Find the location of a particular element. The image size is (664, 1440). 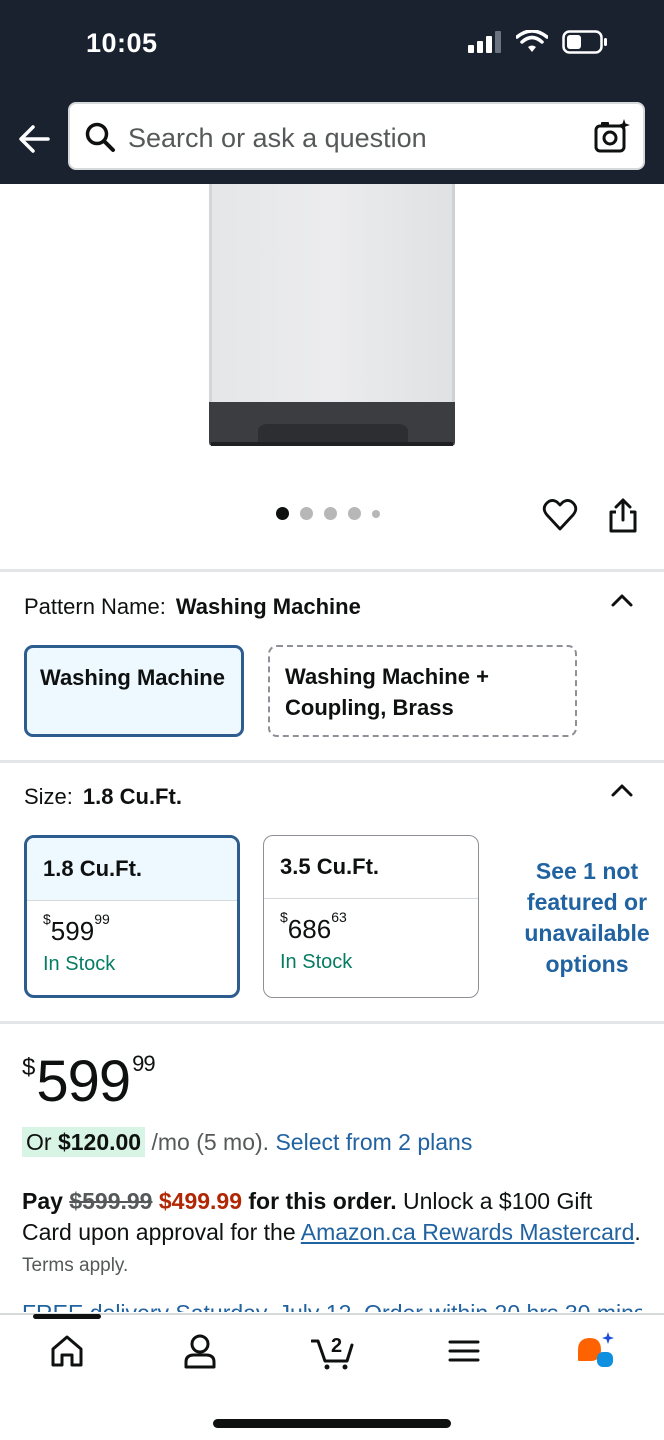

rufus-assistant-icon is located at coordinates (595, 1351).